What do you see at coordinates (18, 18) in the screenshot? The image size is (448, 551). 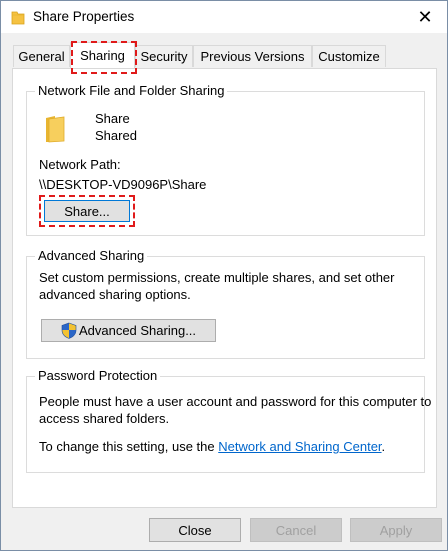 I see `folder-icon` at bounding box center [18, 18].